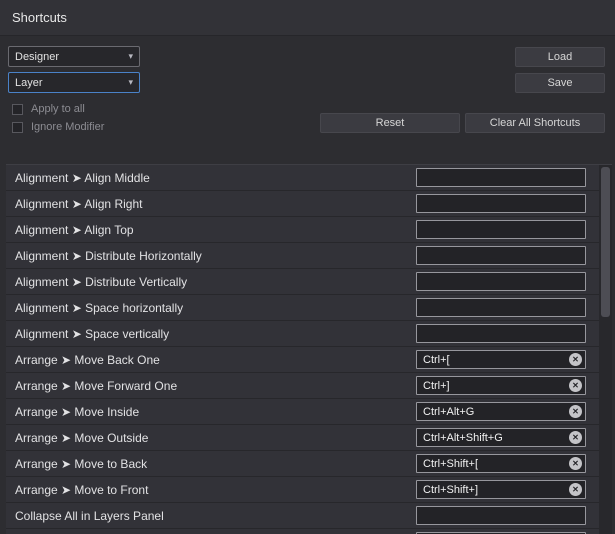 This screenshot has height=534, width=615. What do you see at coordinates (74, 229) in the screenshot?
I see `shortcut-action-label: Alignment ➤ Align Top` at bounding box center [74, 229].